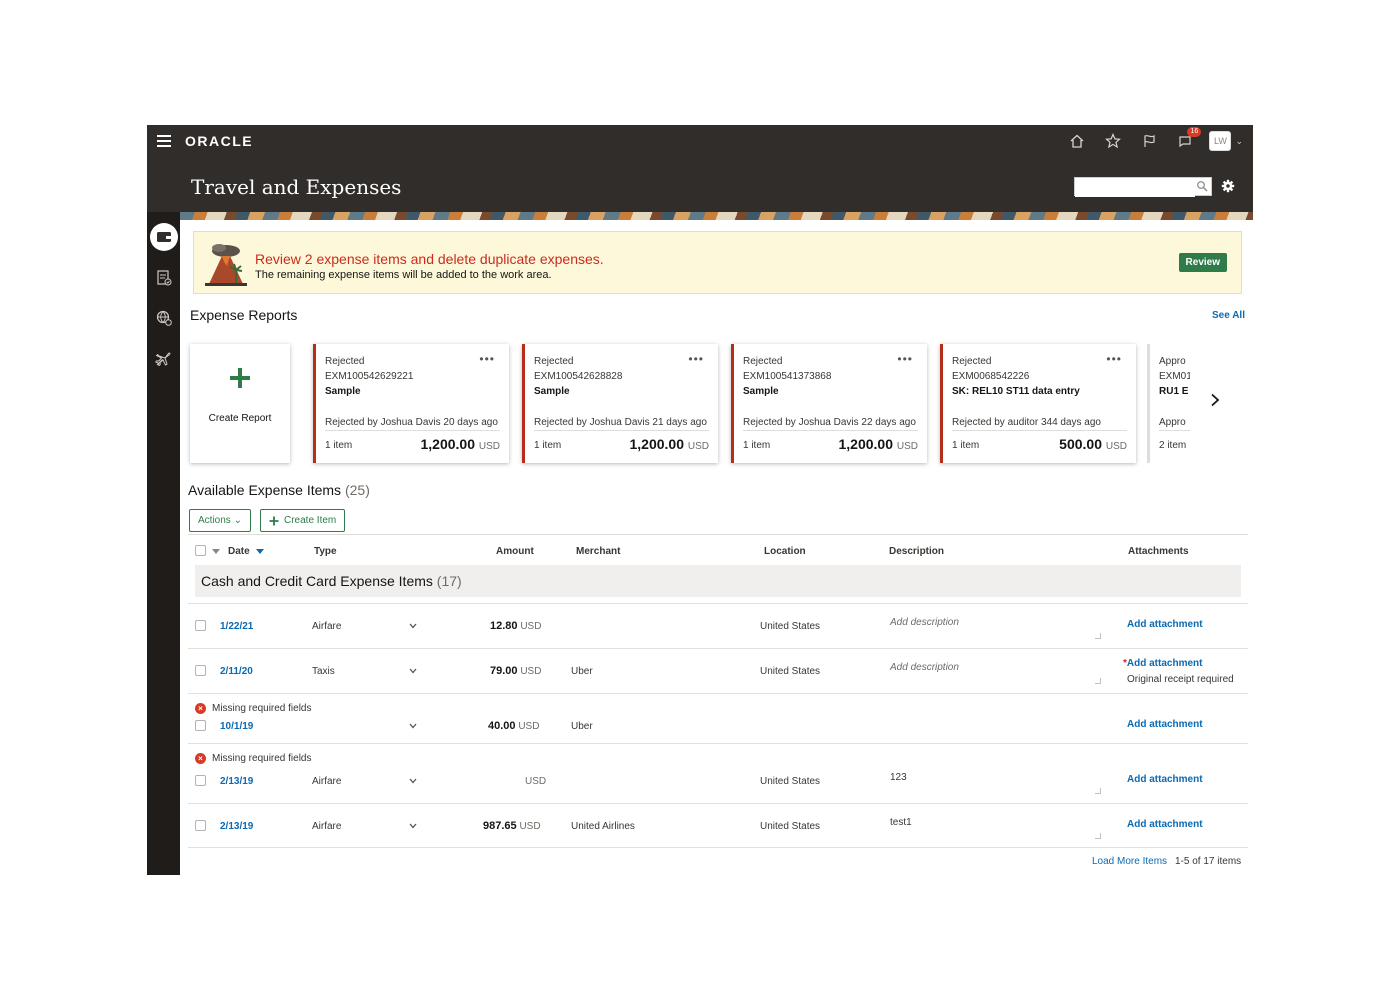 The height and width of the screenshot is (1000, 1400). Describe the element at coordinates (916, 551) in the screenshot. I see `column-header-description: Description` at that location.